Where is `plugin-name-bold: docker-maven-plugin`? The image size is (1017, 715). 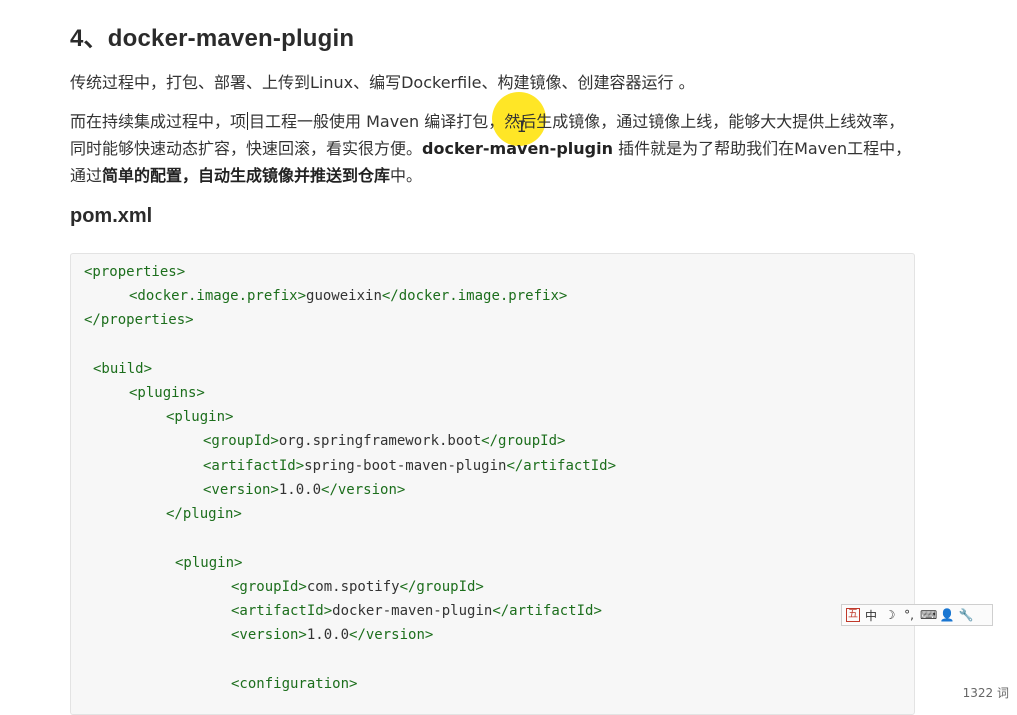
plugin-name-bold: docker-maven-plugin is located at coordinates (517, 148).